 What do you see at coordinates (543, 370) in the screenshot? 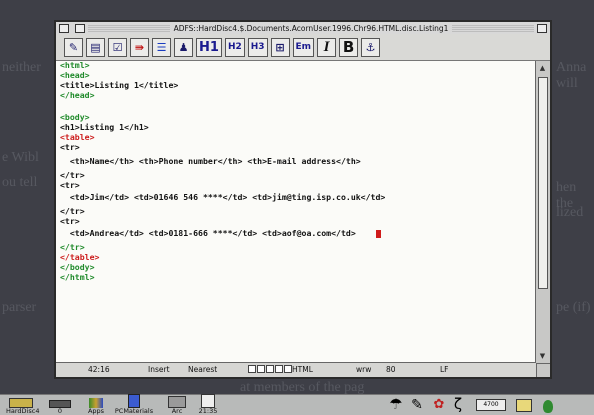
I see `resize-handle` at bounding box center [543, 370].